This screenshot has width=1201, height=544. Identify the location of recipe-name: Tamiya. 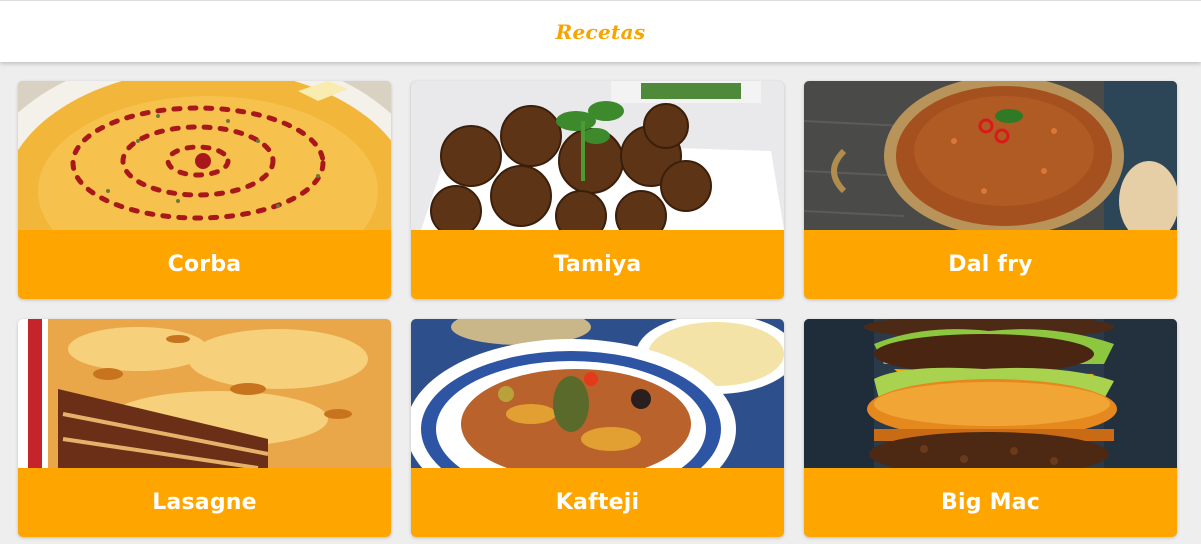
(597, 264).